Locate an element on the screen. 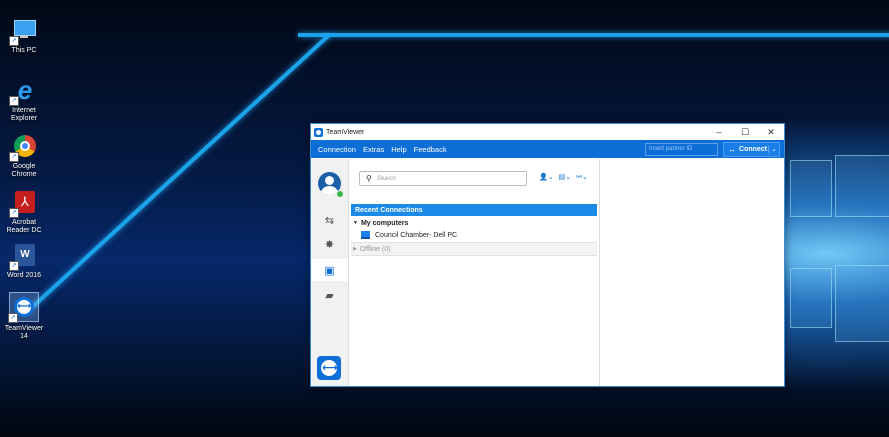  search-placeholder: Search is located at coordinates (386, 178).